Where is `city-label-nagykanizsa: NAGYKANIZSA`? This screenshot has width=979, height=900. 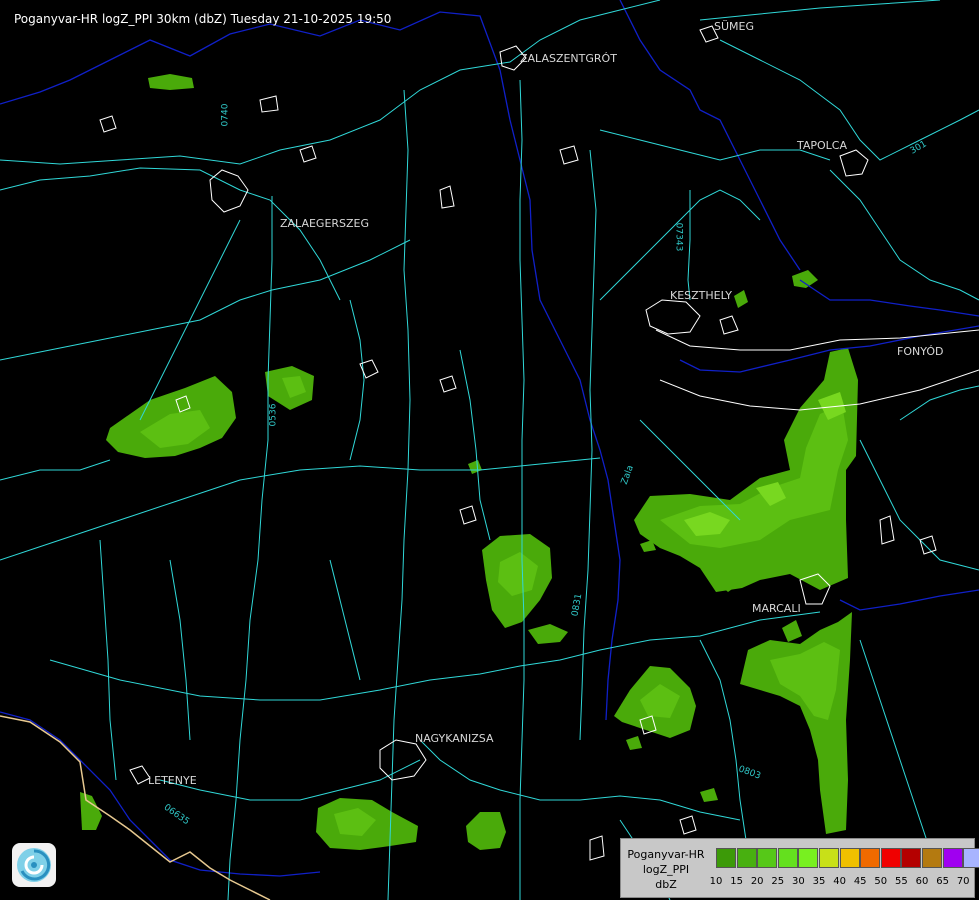 city-label-nagykanizsa: NAGYKANIZSA is located at coordinates (454, 738).